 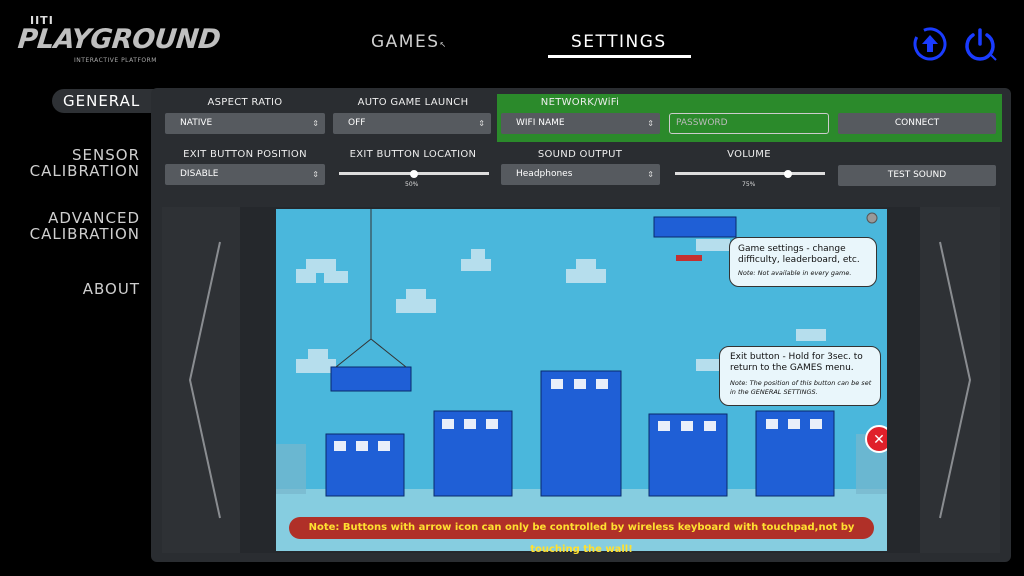 I want to click on nav-games-label: GAMES, so click(x=405, y=42).